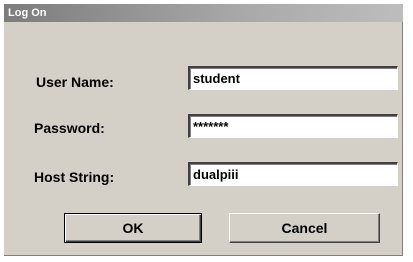 The width and height of the screenshot is (413, 262). Describe the element at coordinates (133, 228) in the screenshot. I see `ok-button: OK` at that location.